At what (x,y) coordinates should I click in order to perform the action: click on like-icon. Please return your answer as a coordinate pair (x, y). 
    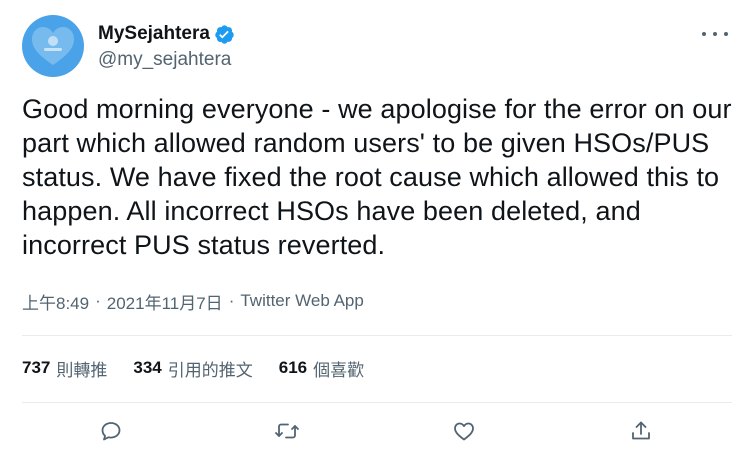
    Looking at the image, I should click on (464, 431).